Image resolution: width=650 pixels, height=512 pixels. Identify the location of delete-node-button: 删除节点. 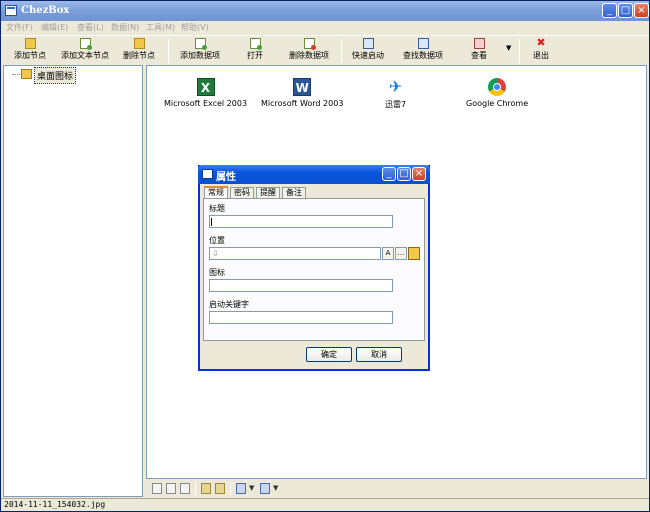
(139, 51).